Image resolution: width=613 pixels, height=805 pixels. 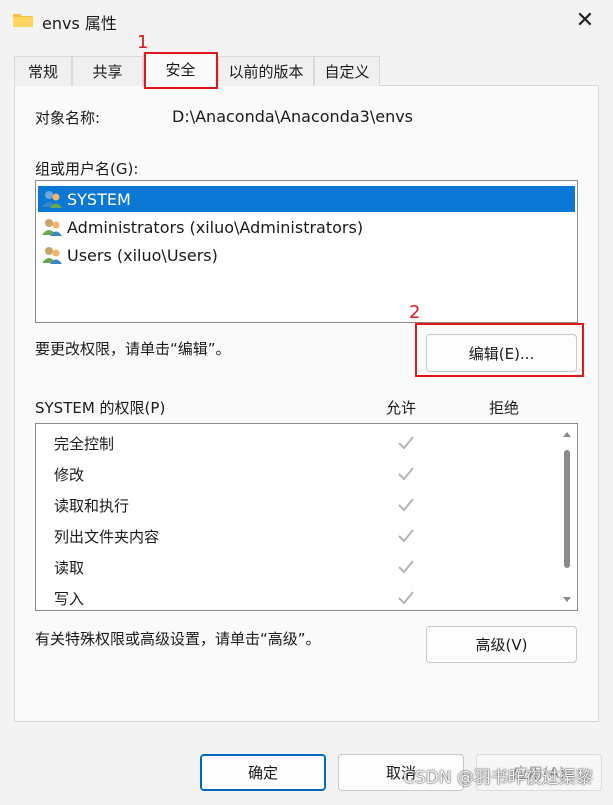 What do you see at coordinates (296, 596) in the screenshot?
I see `permission-row: 写入` at bounding box center [296, 596].